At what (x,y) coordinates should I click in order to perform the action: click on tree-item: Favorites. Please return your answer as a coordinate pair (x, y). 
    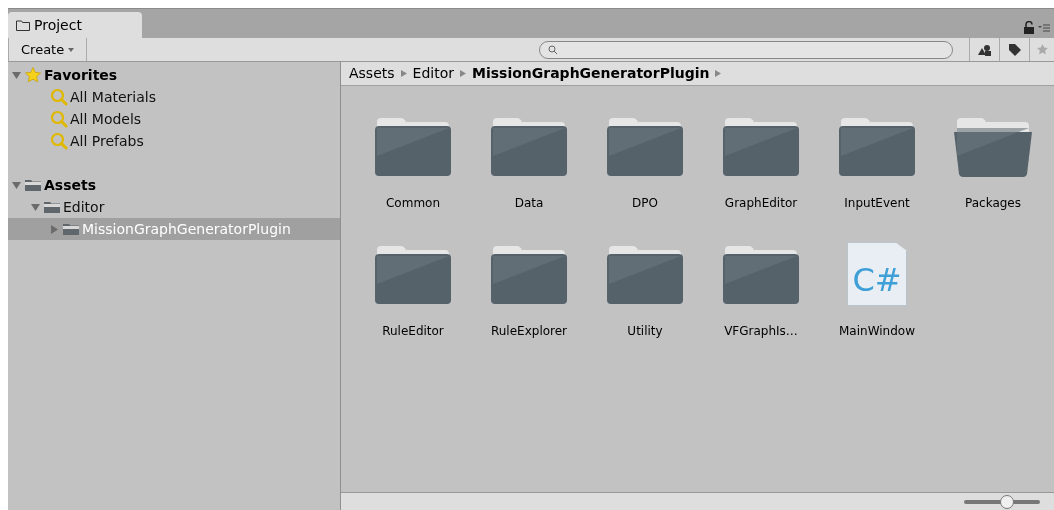
    Looking at the image, I should click on (174, 75).